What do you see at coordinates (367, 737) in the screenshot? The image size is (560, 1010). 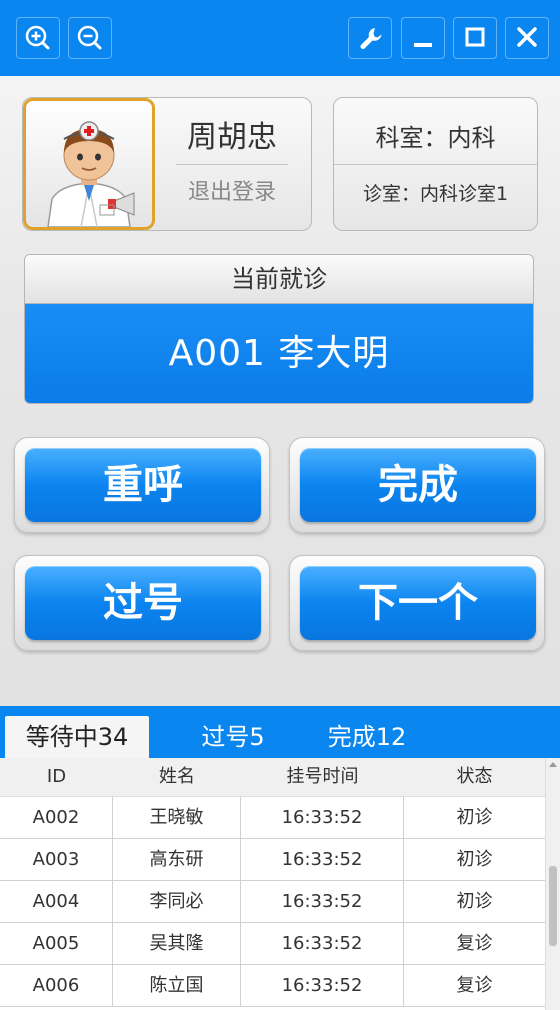 I see `tab-completed: 完成12` at bounding box center [367, 737].